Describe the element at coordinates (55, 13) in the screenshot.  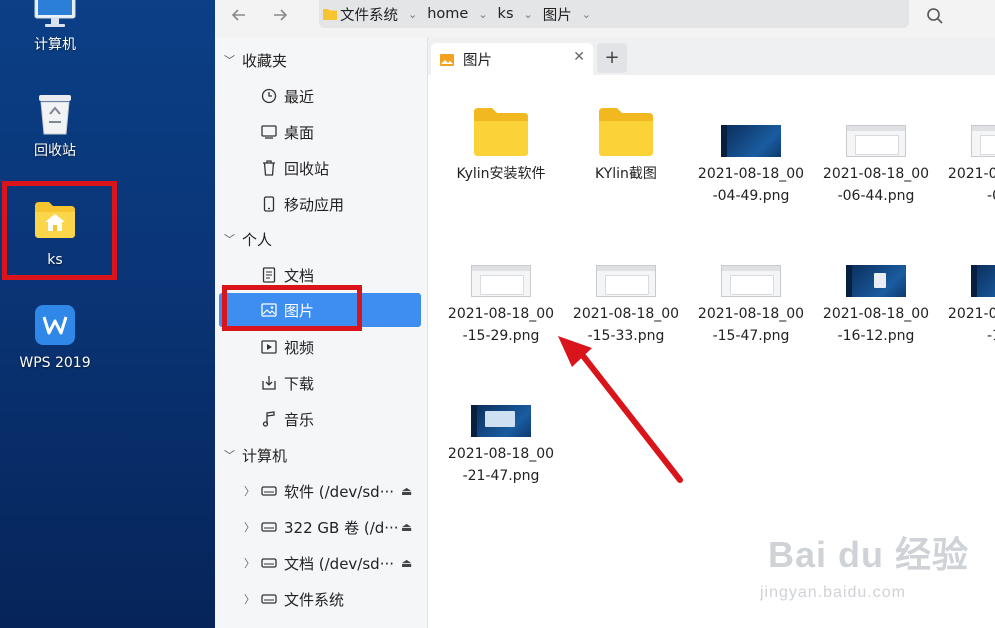
I see `monitor-icon` at that location.